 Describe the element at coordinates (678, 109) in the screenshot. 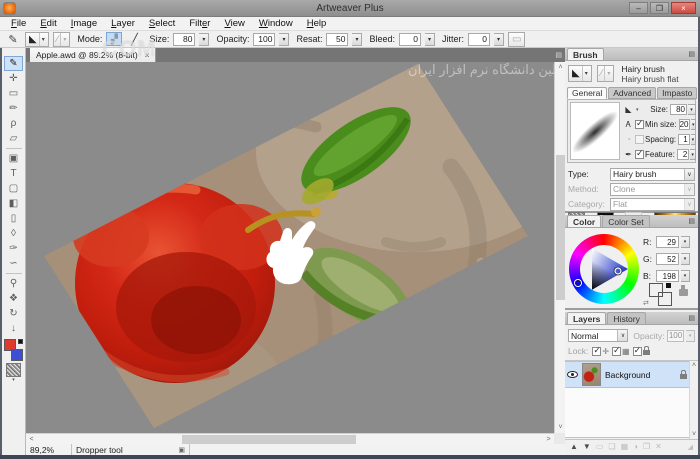

I see `setting-value: 80` at that location.